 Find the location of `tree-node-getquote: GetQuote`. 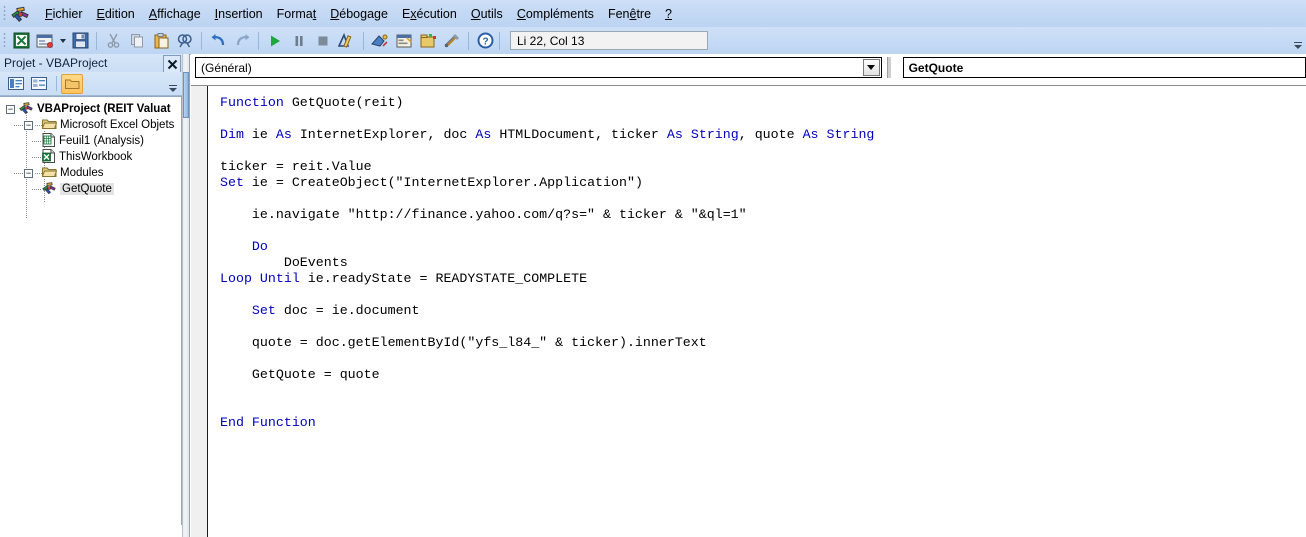

tree-node-getquote: GetQuote is located at coordinates (90, 189).